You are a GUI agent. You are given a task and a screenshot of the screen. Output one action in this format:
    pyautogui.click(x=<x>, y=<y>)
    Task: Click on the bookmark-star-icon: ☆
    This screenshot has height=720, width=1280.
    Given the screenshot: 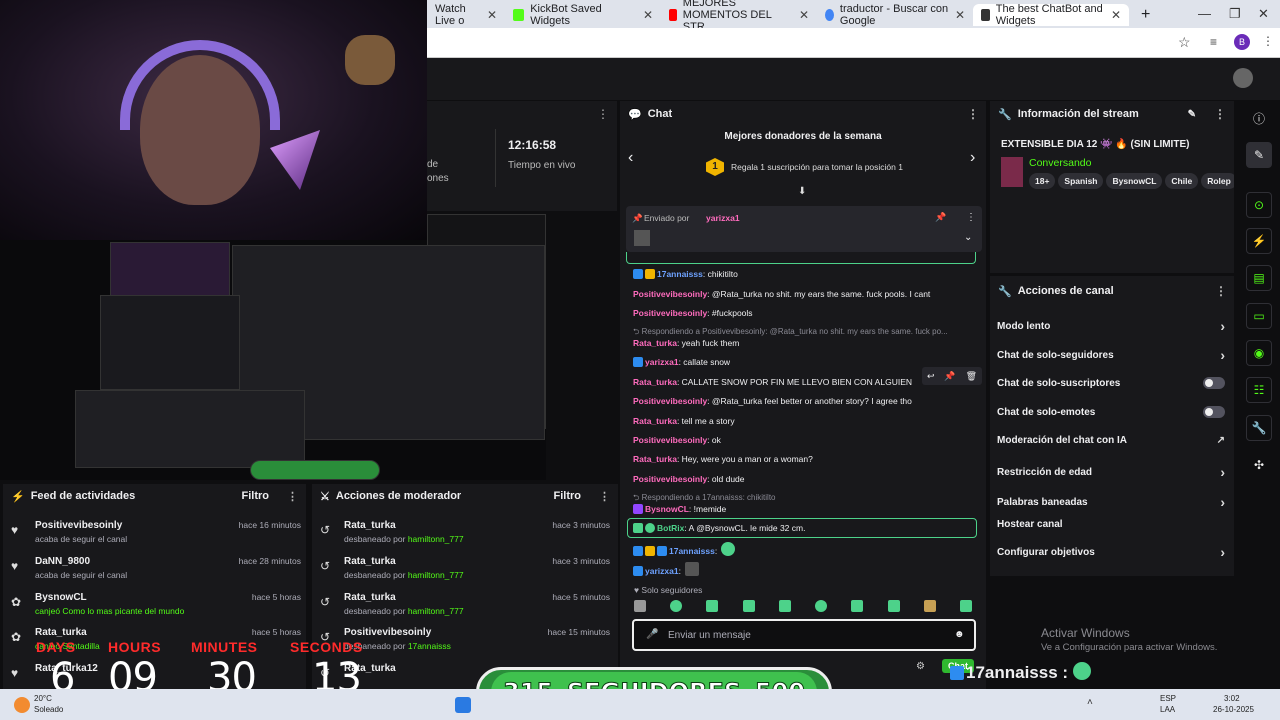 What is the action you would take?
    pyautogui.click(x=1184, y=42)
    